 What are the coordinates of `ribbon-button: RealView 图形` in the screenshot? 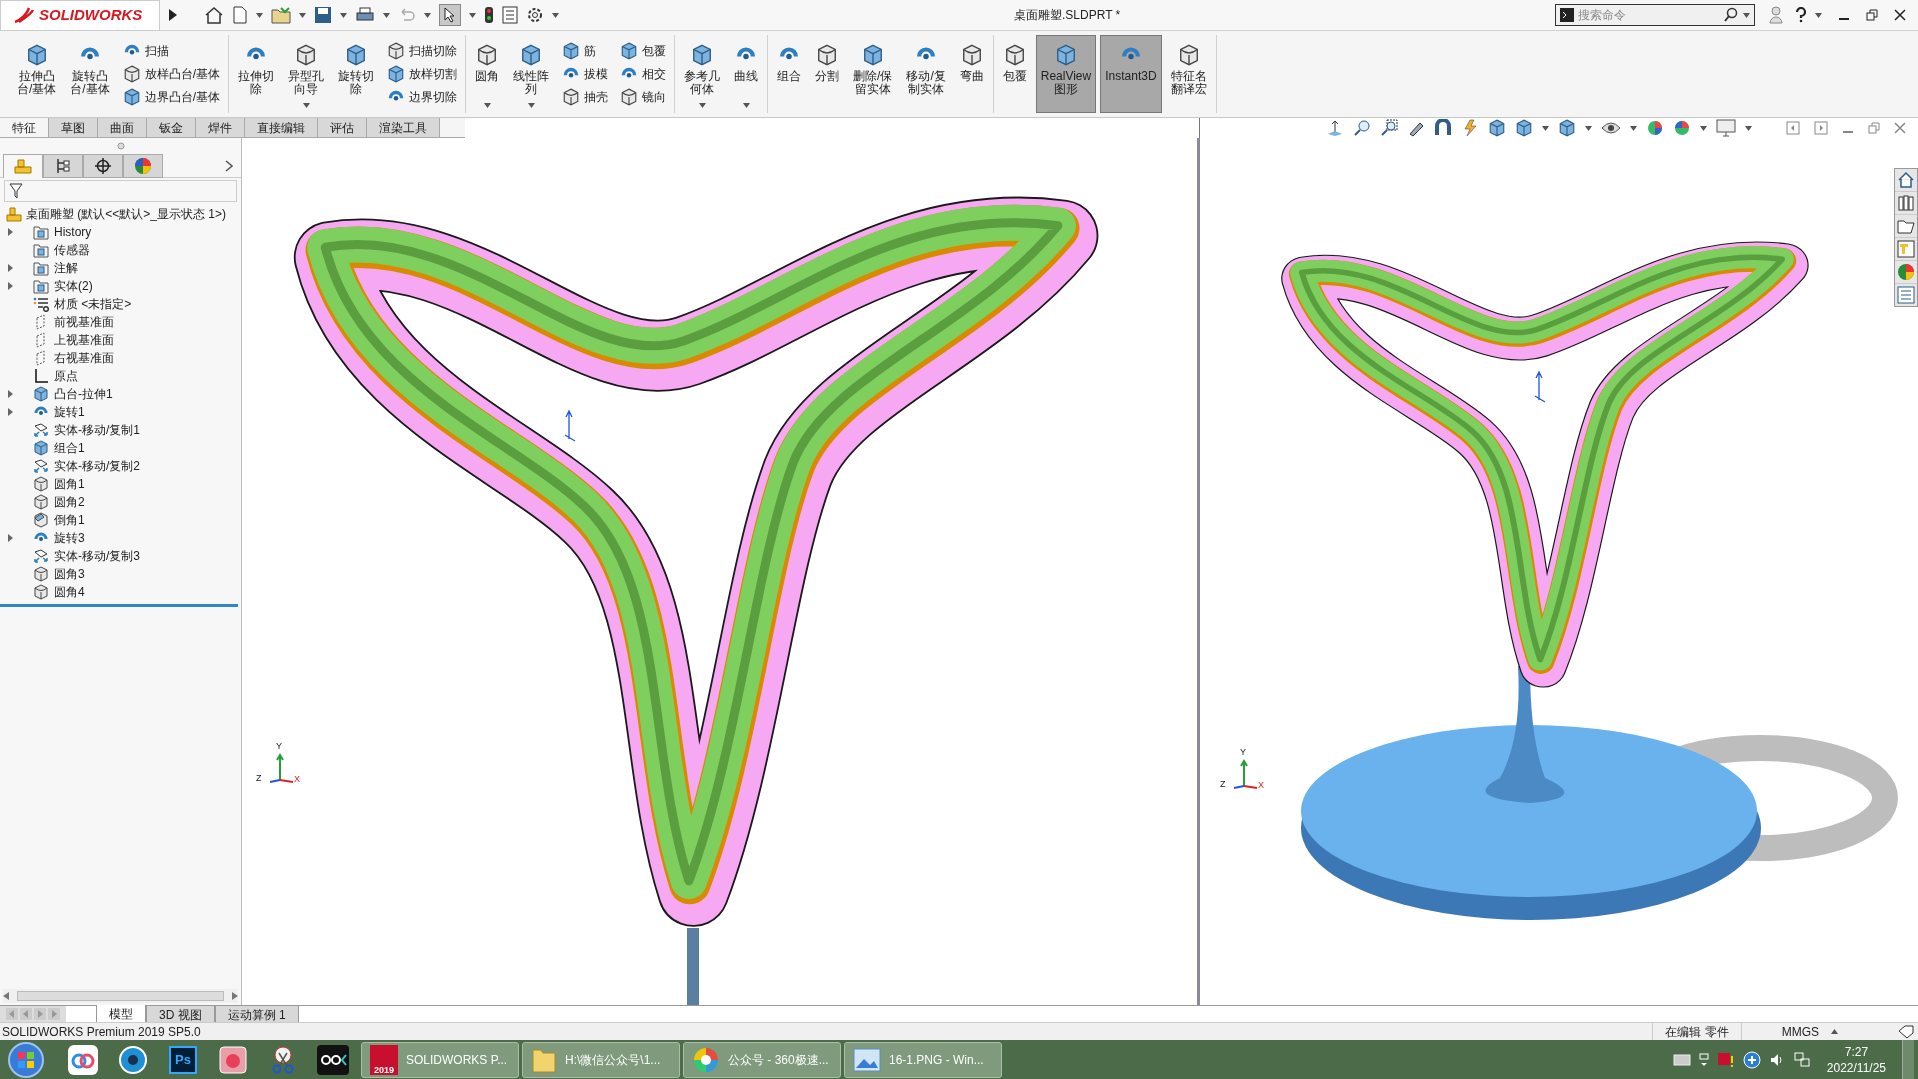 It's located at (1066, 74).